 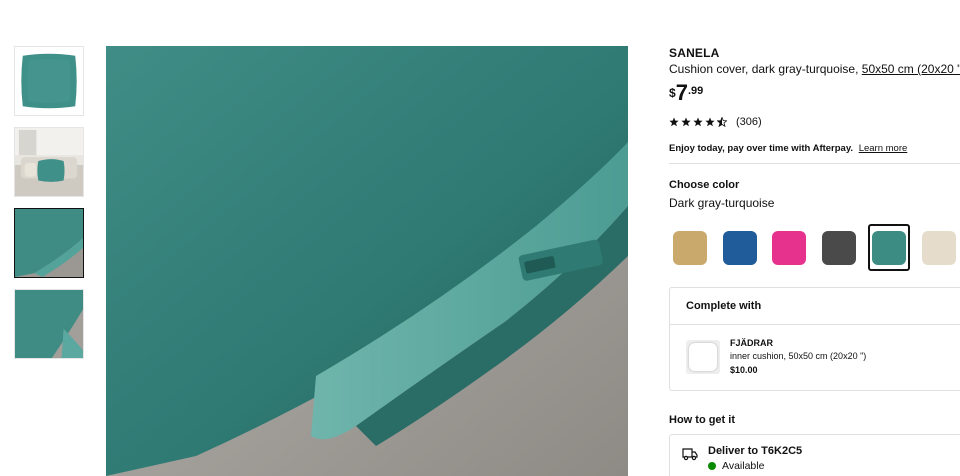 I want to click on deliver-to-label: Deliver to T6K2C5, so click(x=755, y=451).